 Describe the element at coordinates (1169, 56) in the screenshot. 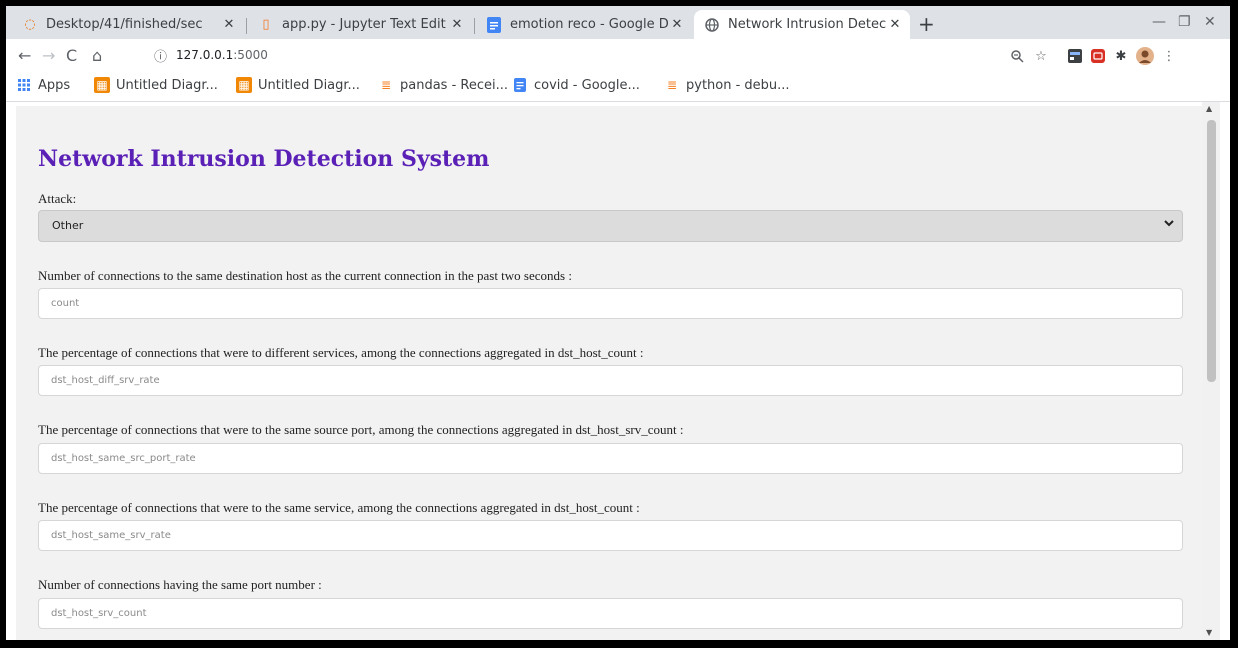

I see `menu-icon: ⋮` at that location.